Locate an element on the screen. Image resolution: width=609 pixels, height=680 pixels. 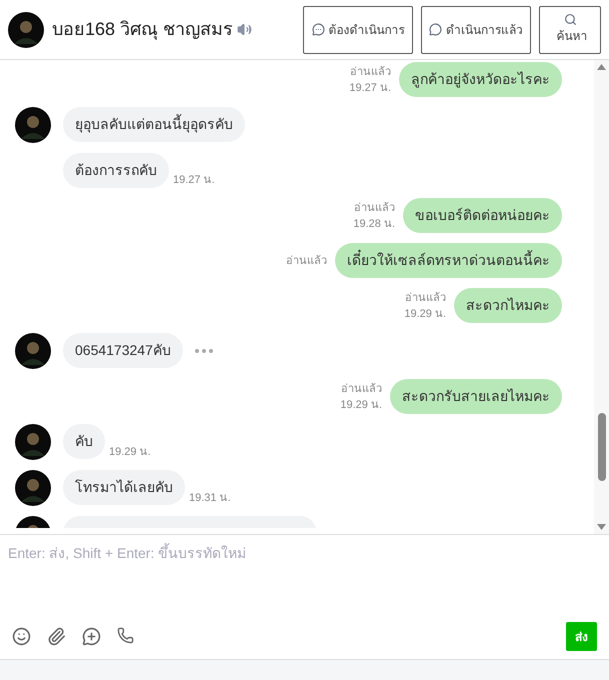
message-bubble: เดี๋ยวให้เซลล์ดทรหาด่วนตอนนี้คะ is located at coordinates (448, 260).